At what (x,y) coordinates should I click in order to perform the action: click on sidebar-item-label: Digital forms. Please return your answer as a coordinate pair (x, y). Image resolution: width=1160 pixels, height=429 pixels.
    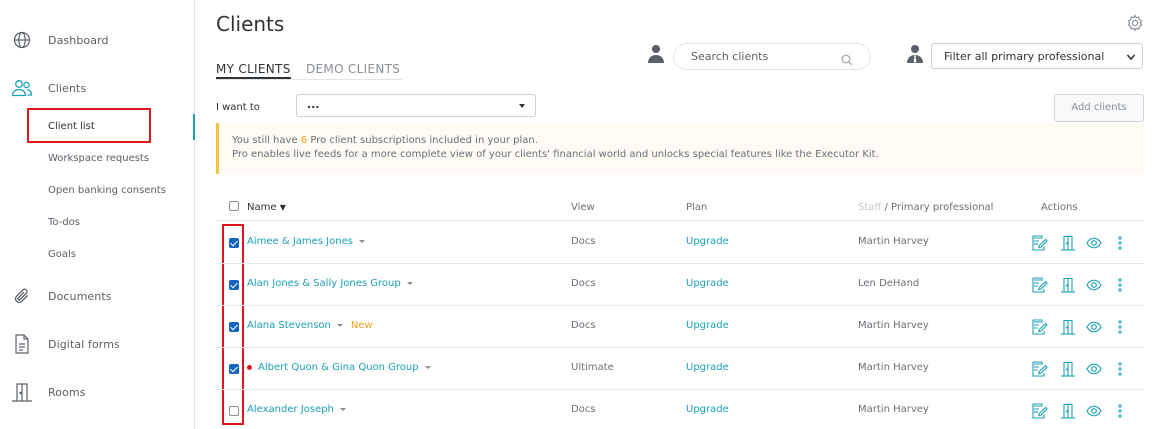
    Looking at the image, I should click on (84, 344).